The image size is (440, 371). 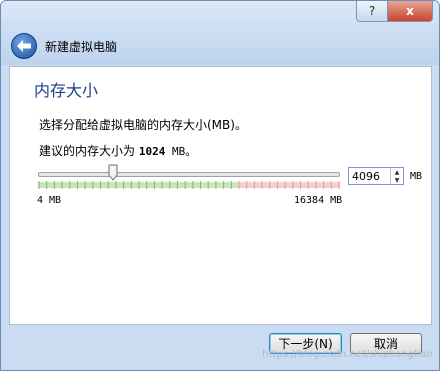 I want to click on wizard-title: 新建虚拟电脑, so click(x=81, y=47).